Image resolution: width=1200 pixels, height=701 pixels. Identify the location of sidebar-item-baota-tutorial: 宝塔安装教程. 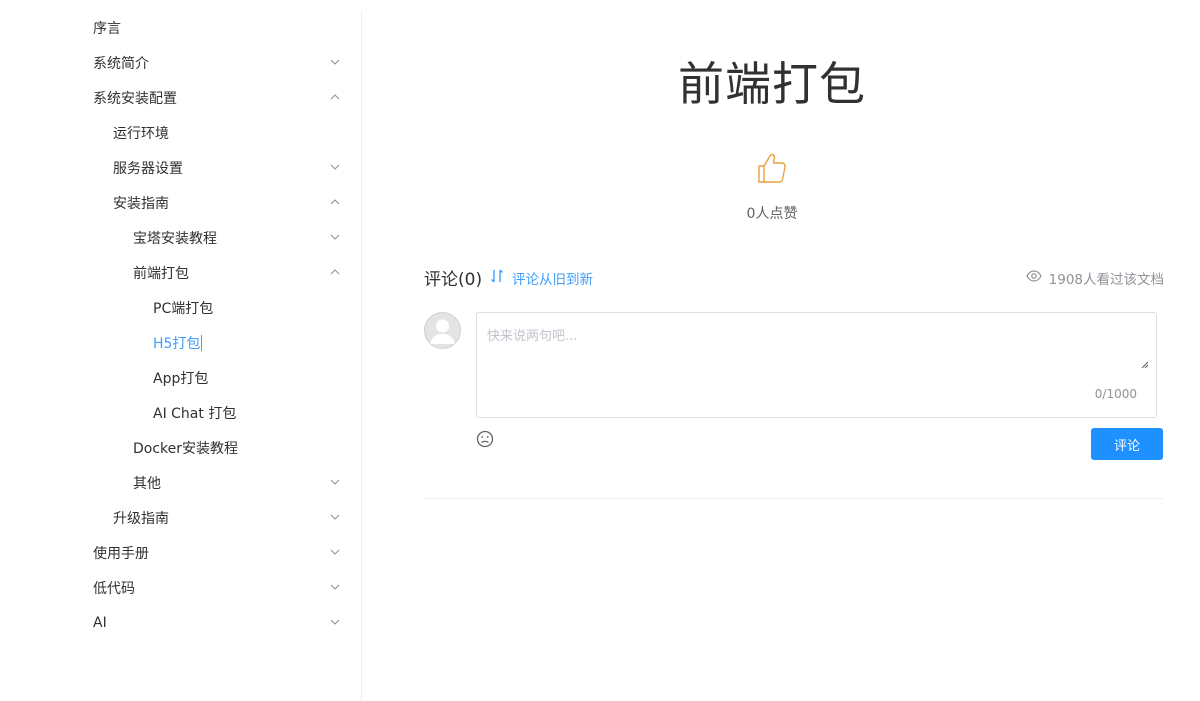
(180, 237).